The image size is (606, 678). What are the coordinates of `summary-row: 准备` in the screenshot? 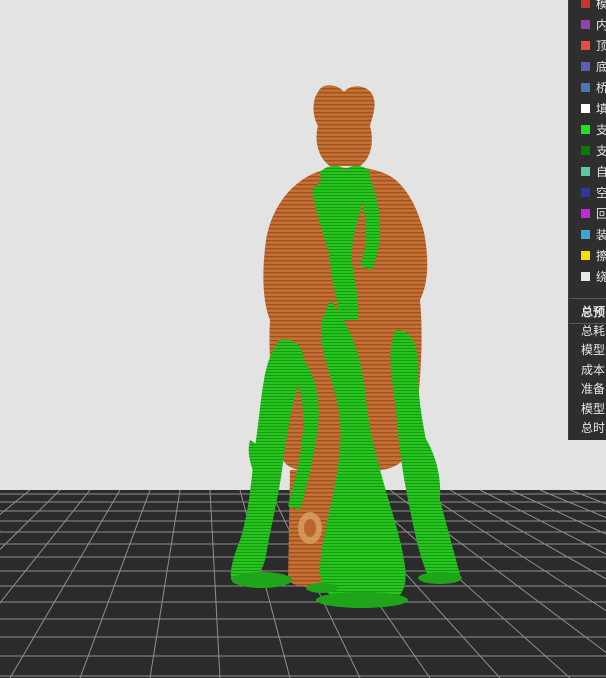 It's located at (587, 389).